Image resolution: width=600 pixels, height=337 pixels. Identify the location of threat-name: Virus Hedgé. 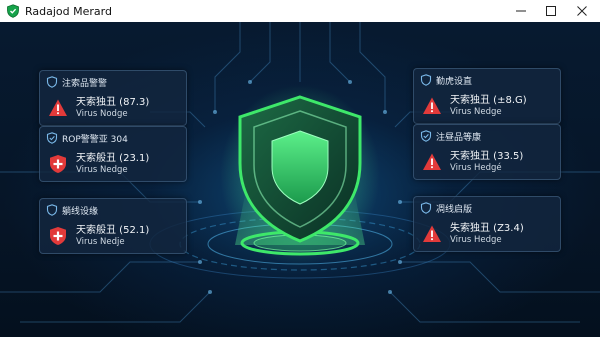
(476, 168).